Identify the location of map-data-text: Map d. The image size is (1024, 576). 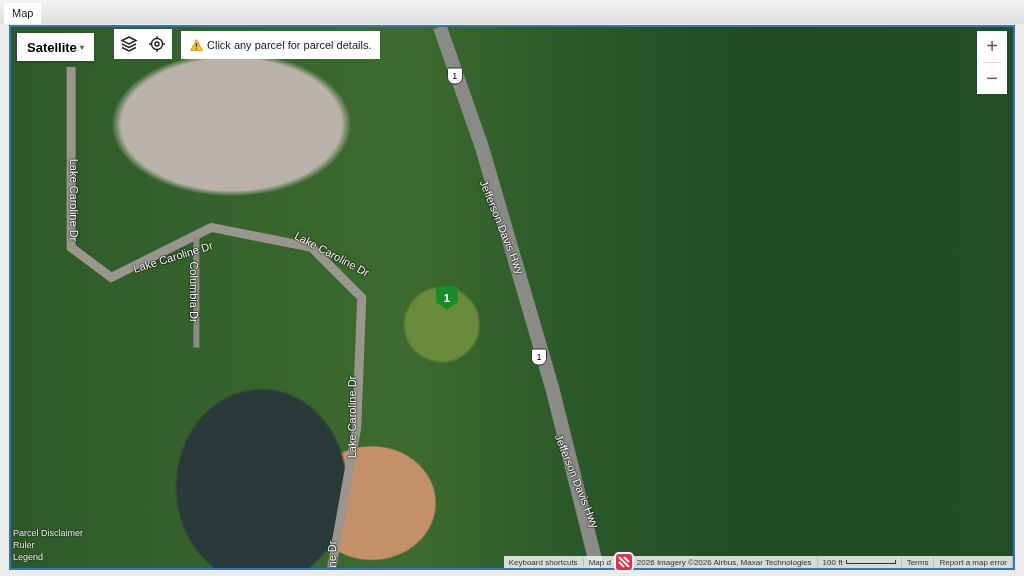
(599, 562).